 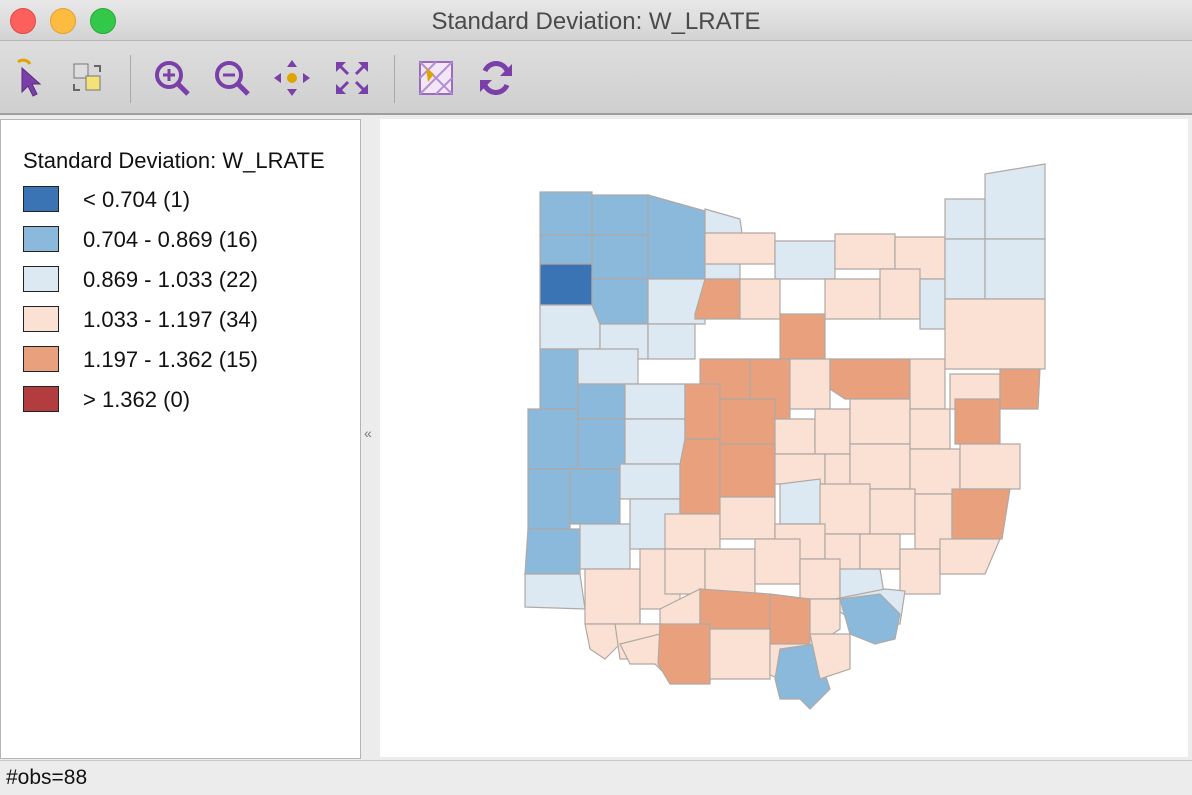 I want to click on legend-label: 1.033 - 1.197 (34), so click(x=170, y=319).